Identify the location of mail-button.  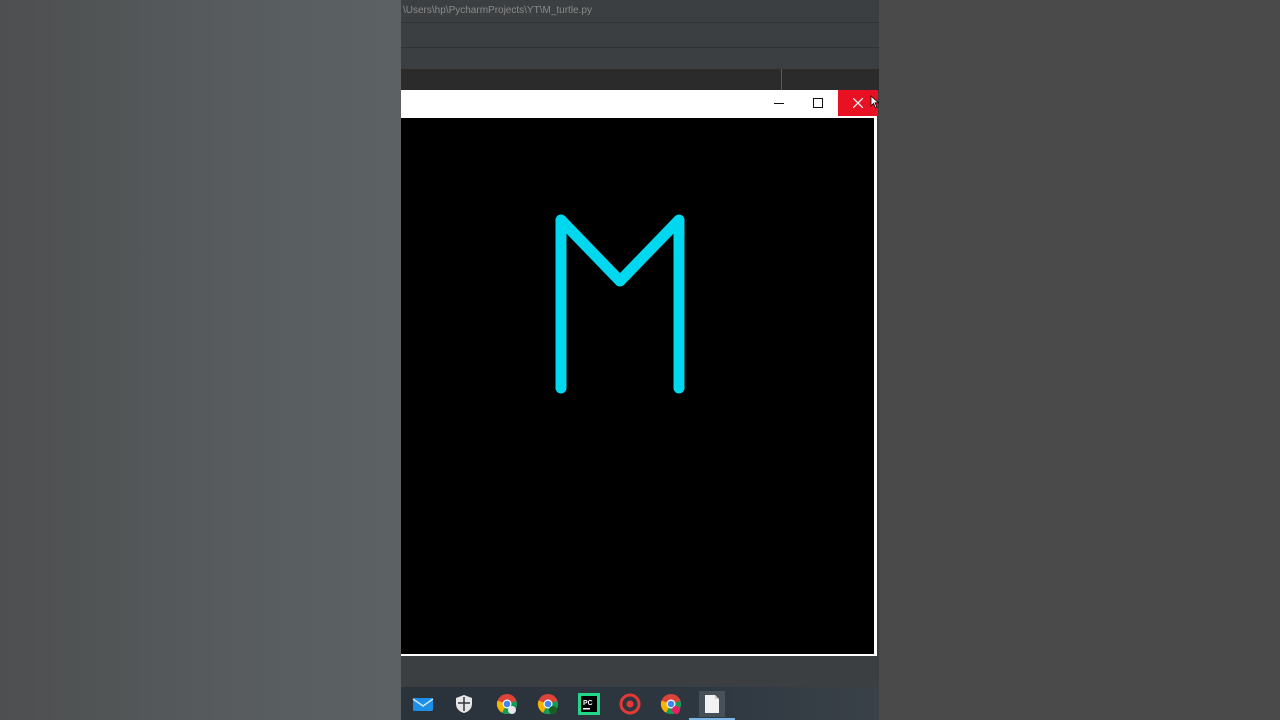
(423, 704).